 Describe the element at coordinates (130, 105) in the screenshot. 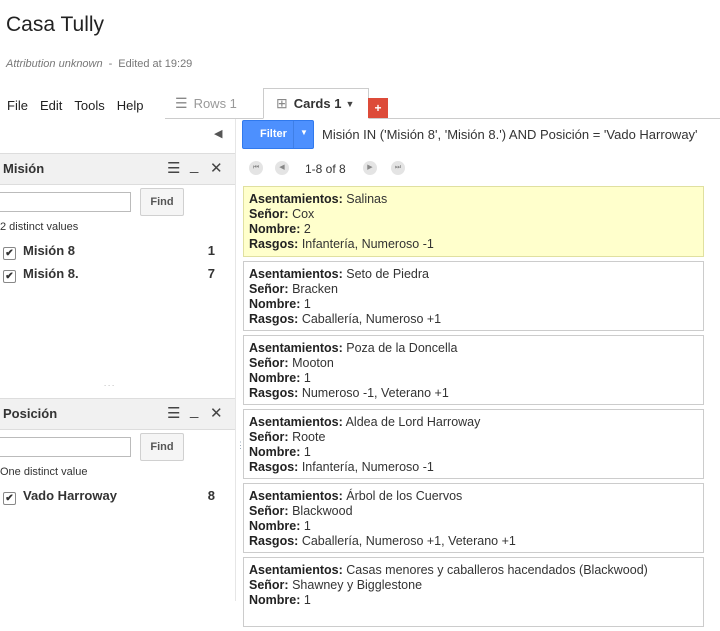

I see `menu-help: Help` at that location.